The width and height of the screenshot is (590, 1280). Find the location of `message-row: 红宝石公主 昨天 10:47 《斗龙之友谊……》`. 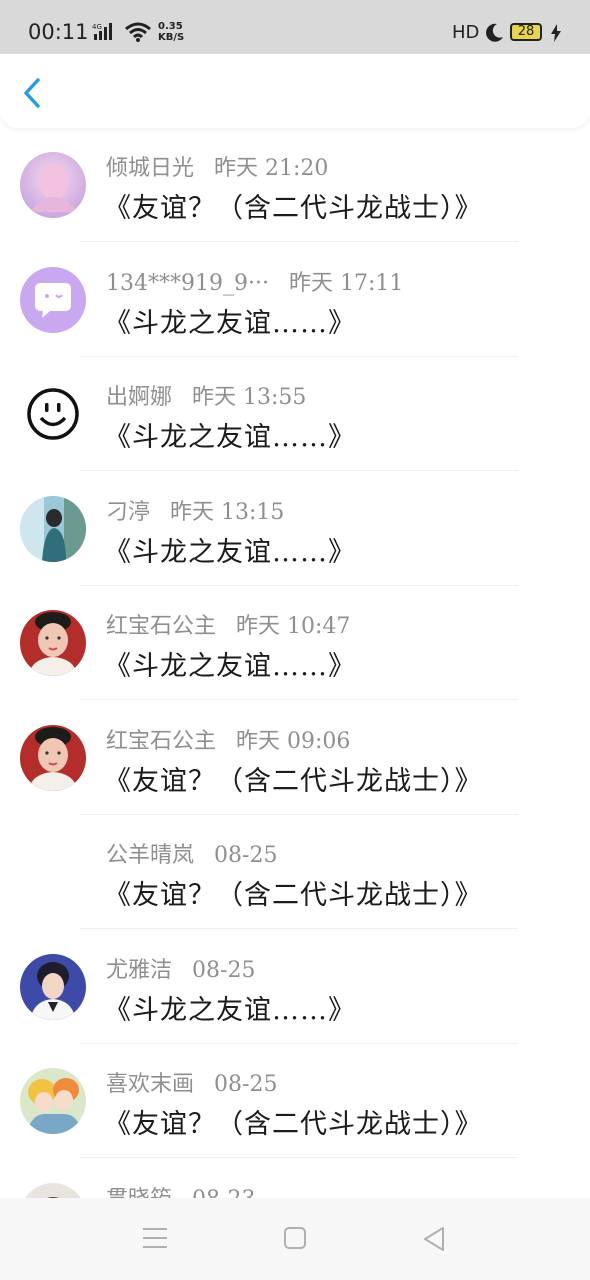

message-row: 红宝石公主 昨天 10:47 《斗龙之友谊……》 is located at coordinates (295, 643).